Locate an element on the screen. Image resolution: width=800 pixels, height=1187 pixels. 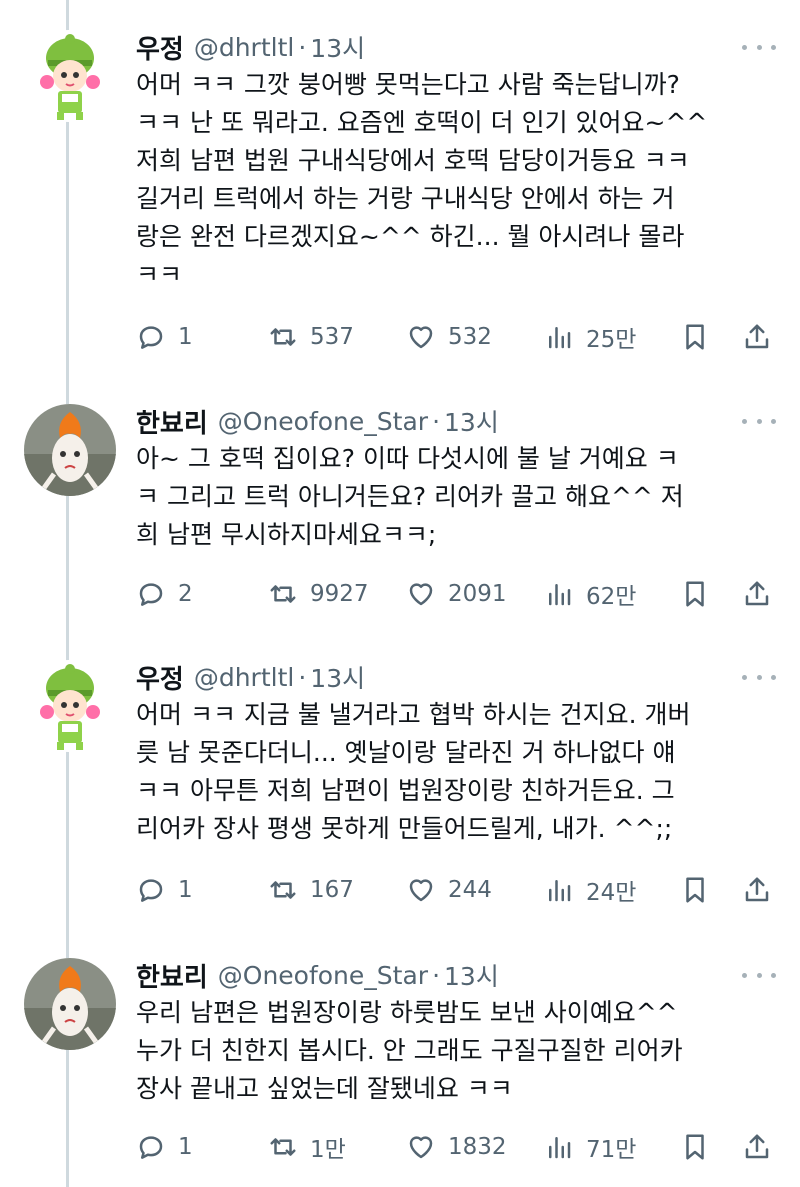
view-count: 25만 is located at coordinates (611, 340).